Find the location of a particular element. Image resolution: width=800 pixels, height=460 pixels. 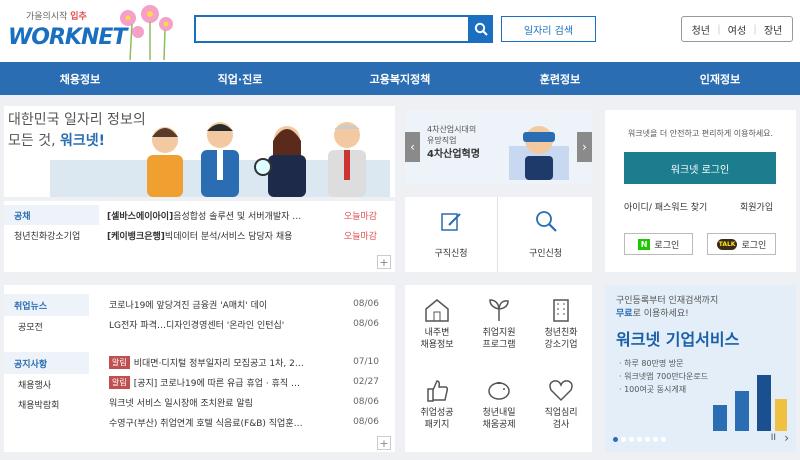

pause-button: II is located at coordinates (773, 438).